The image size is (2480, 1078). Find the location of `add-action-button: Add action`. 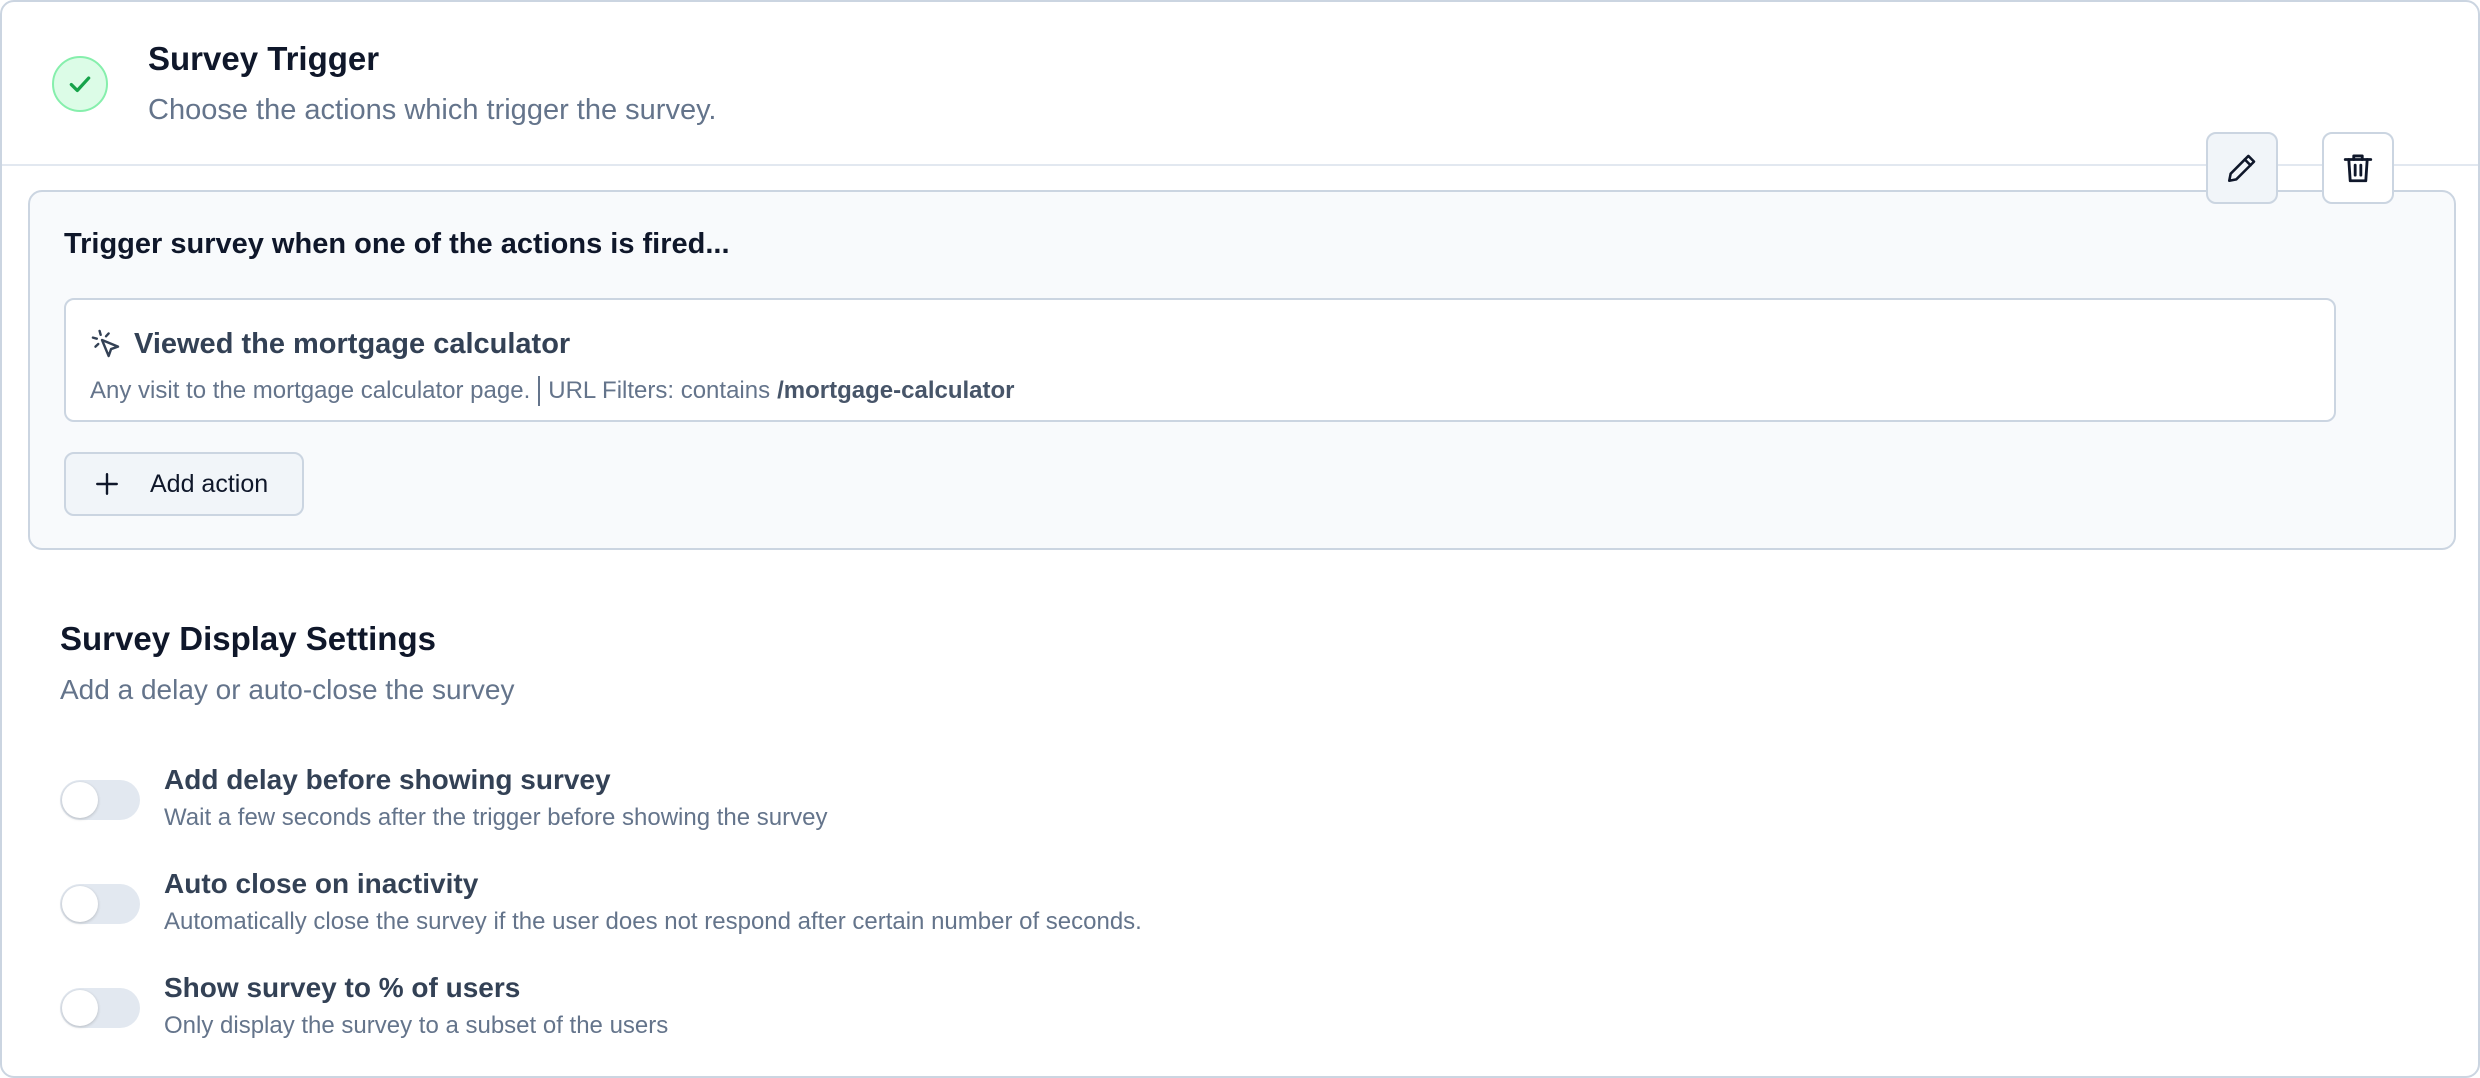

add-action-button: Add action is located at coordinates (184, 484).